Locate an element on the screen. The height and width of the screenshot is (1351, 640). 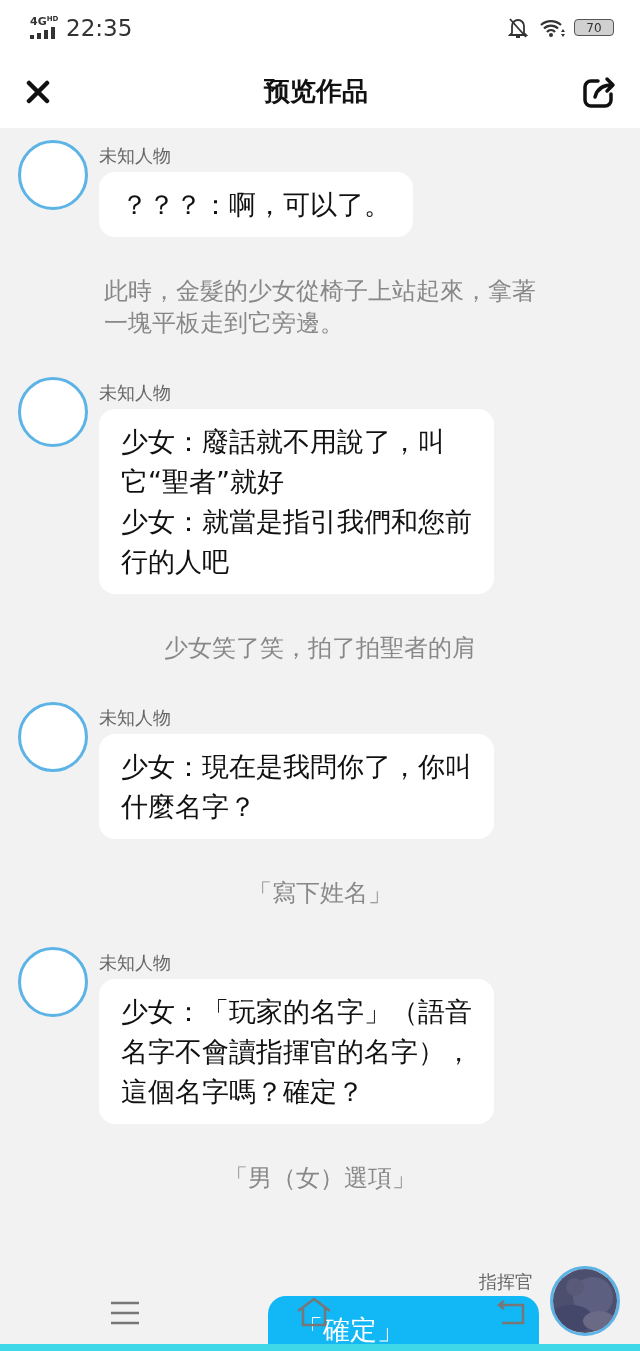
wifi-icon is located at coordinates (553, 27).